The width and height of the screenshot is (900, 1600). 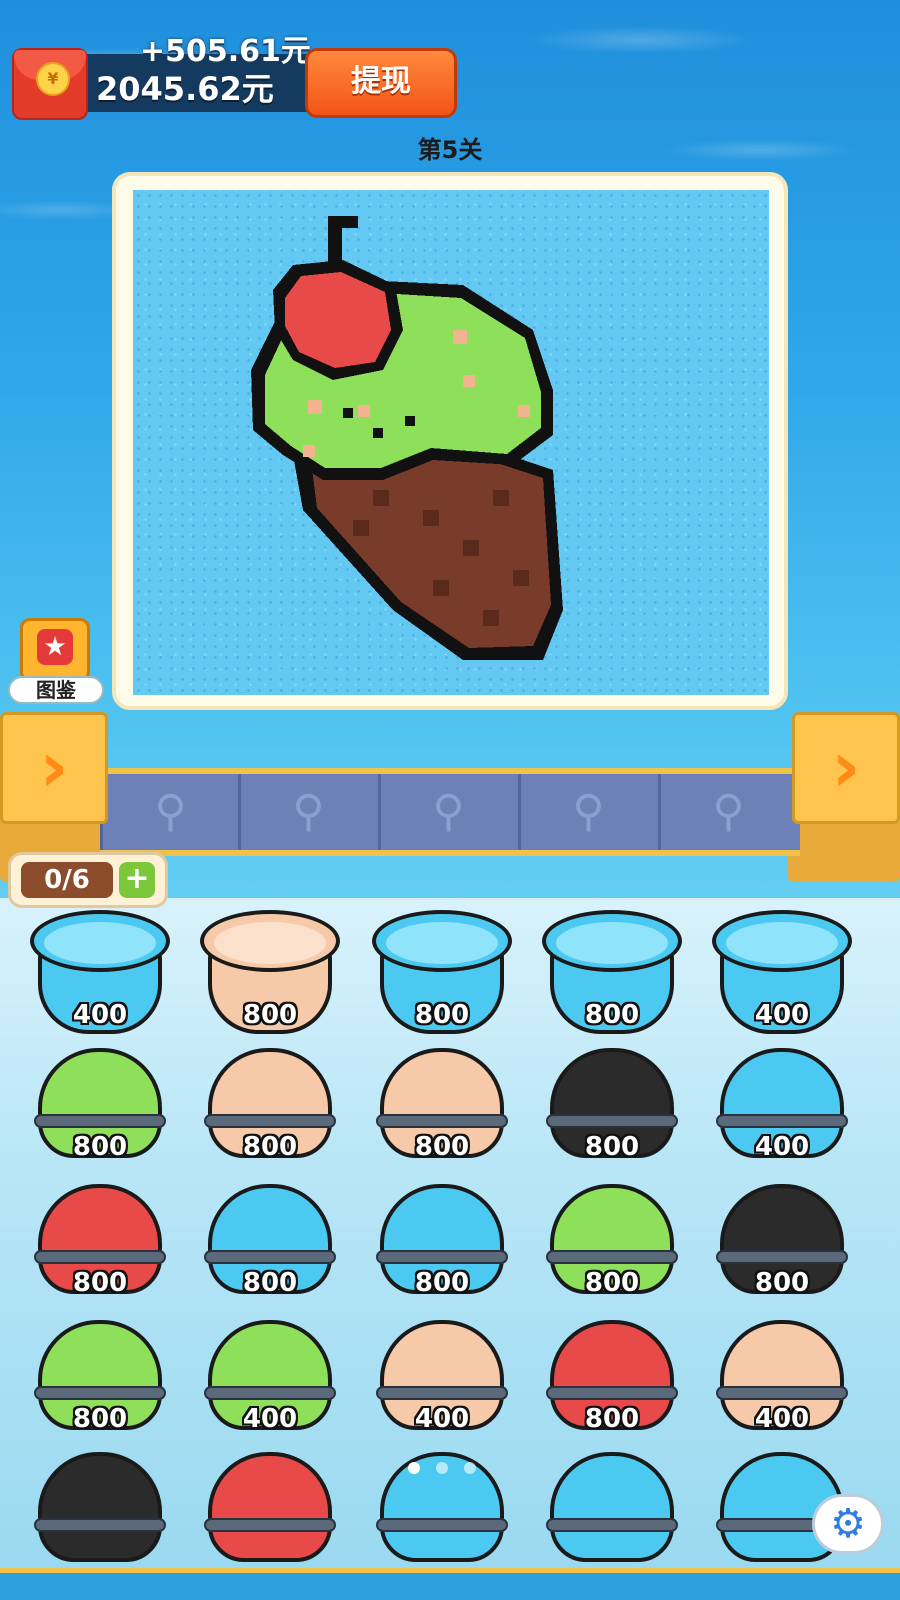 What do you see at coordinates (55, 647) in the screenshot?
I see `star-icon: ★` at bounding box center [55, 647].